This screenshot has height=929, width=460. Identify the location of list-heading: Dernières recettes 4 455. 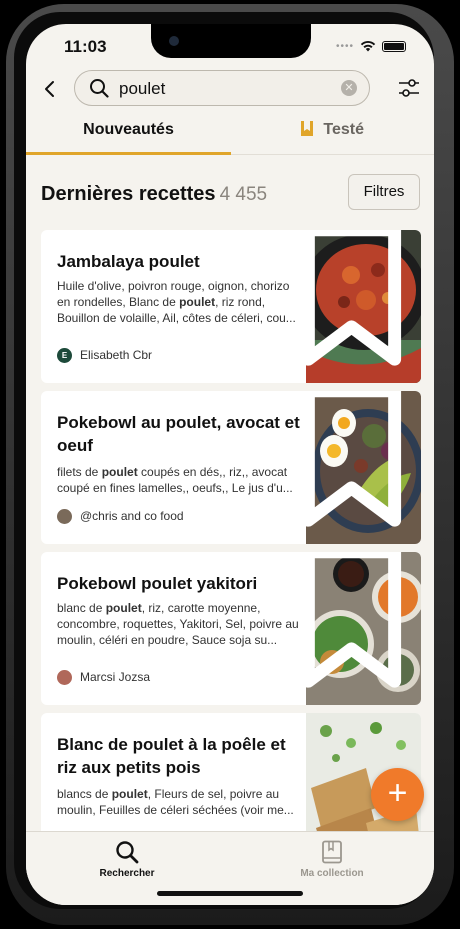
(154, 194).